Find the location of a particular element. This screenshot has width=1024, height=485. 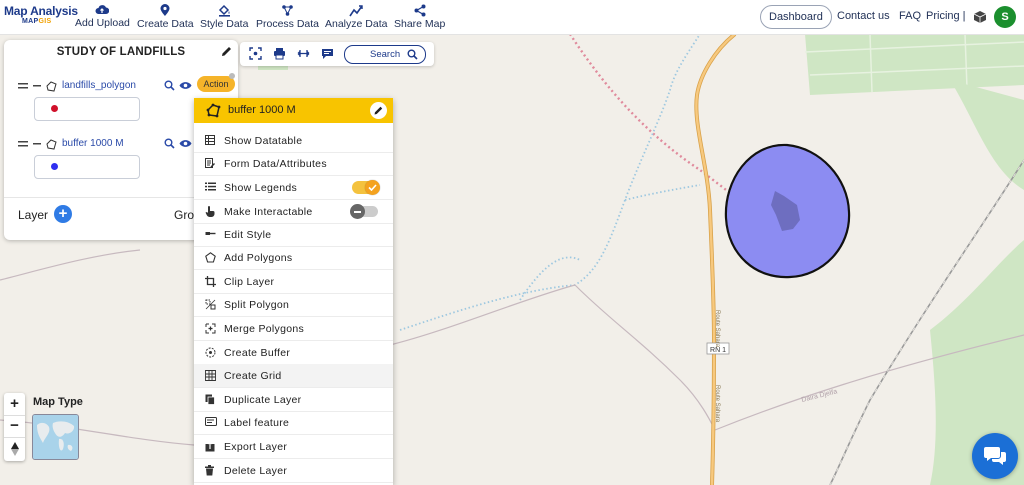

menu-item-add-polygons: Add Polygons is located at coordinates (293, 258).